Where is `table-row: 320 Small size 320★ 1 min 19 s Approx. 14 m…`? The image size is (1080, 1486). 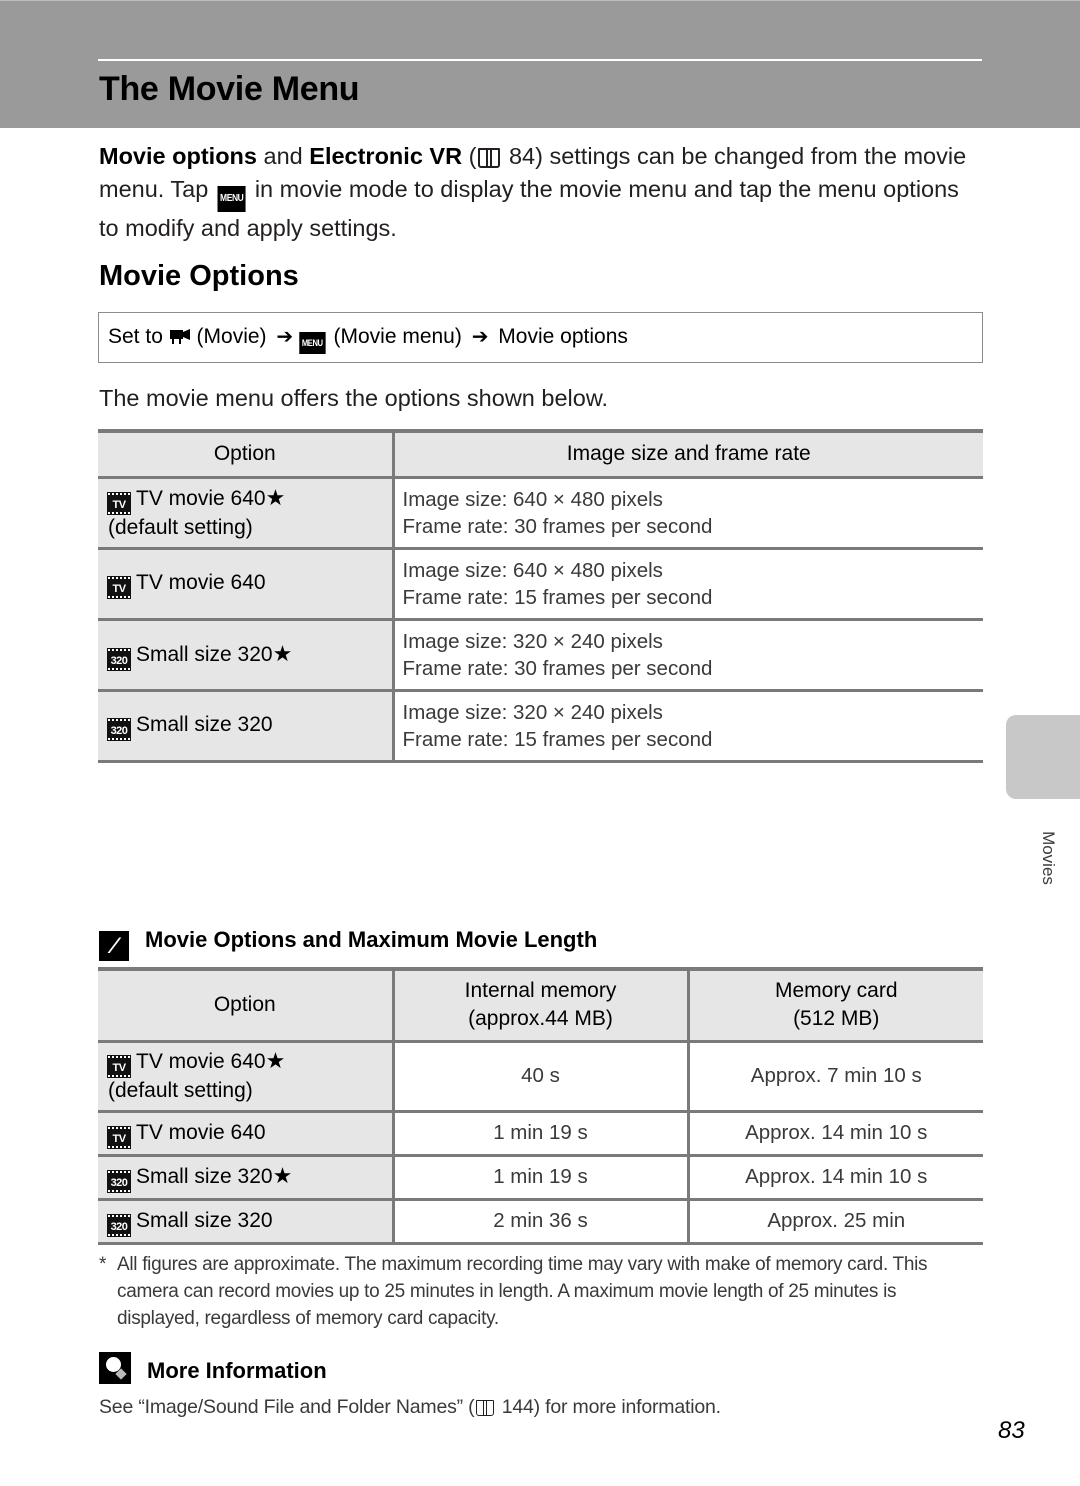 table-row: 320 Small size 320★ 1 min 19 s Approx. 14 m… is located at coordinates (540, 1178).